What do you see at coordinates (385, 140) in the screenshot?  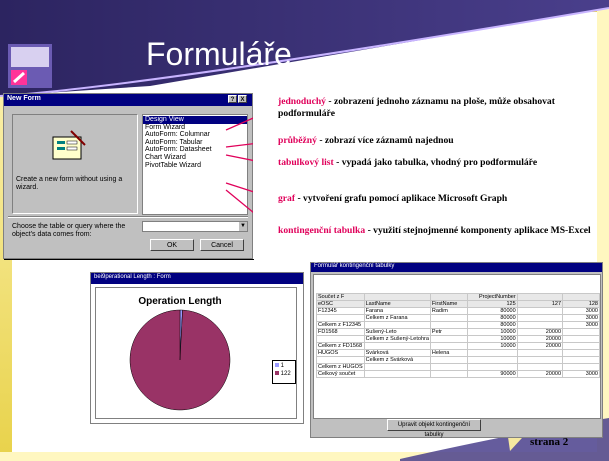 I see `annotation-text: - zobrazí více záznamů najednou` at bounding box center [385, 140].